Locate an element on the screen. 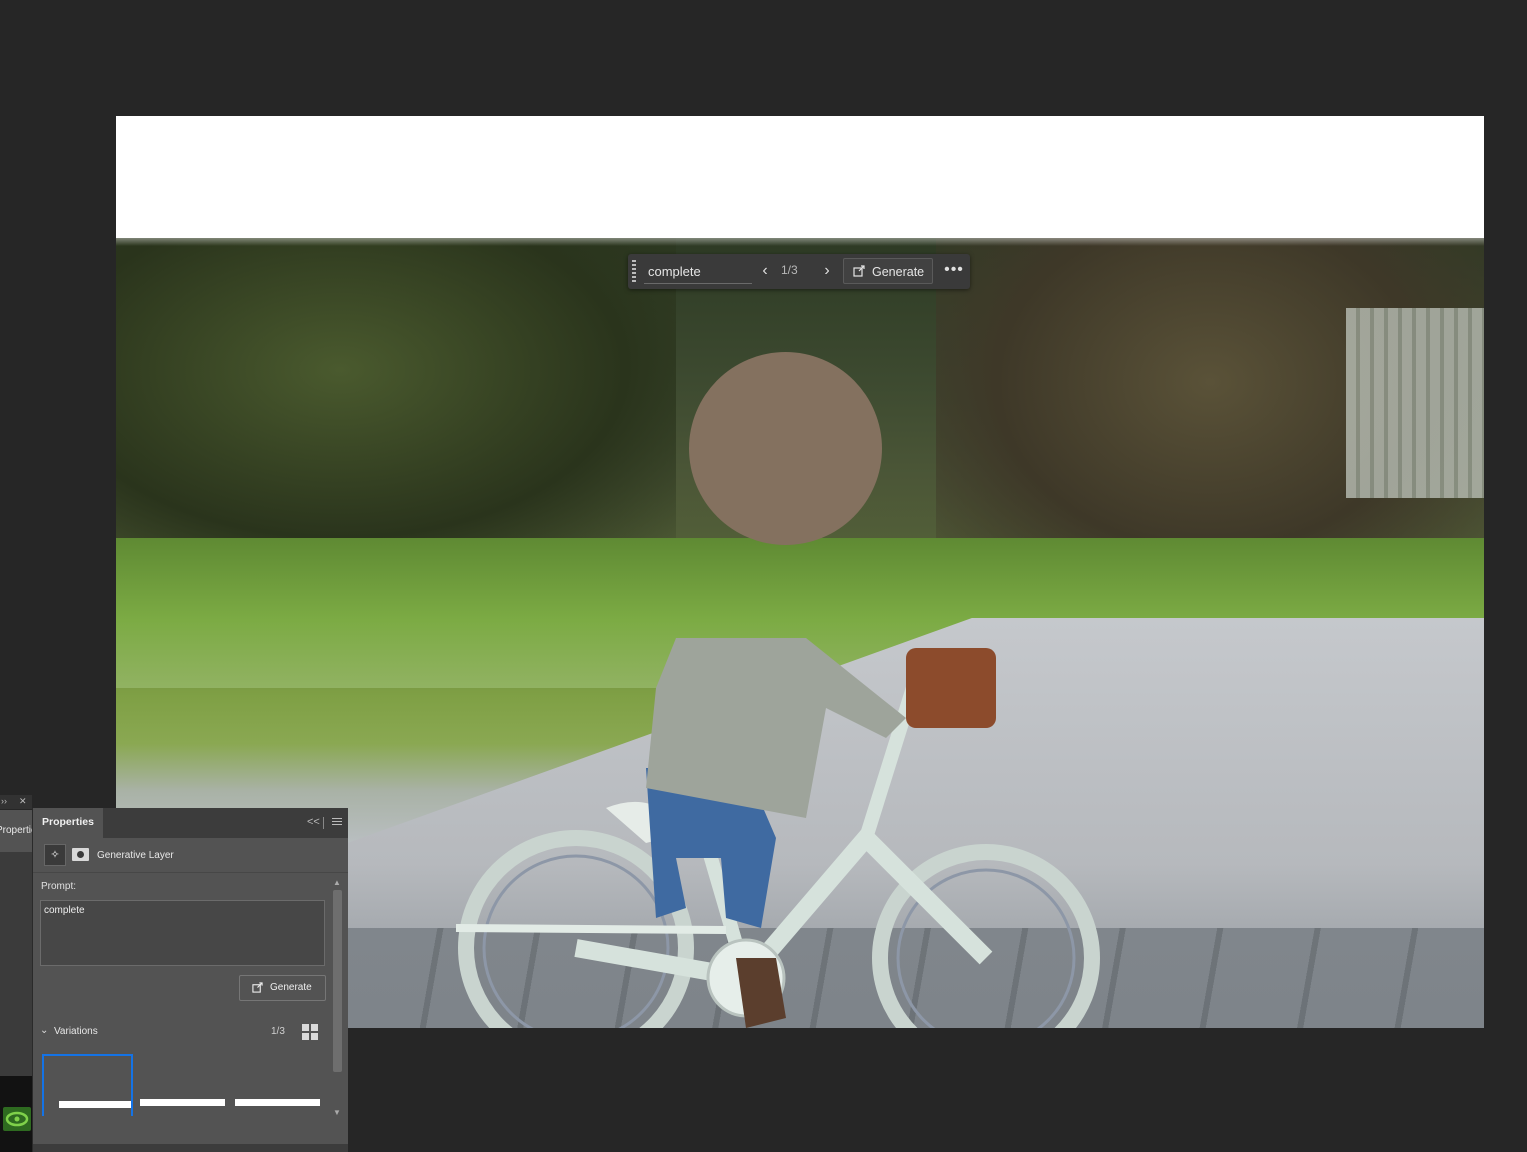 The height and width of the screenshot is (1152, 1527). child-on-bicycle is located at coordinates (777, 833).